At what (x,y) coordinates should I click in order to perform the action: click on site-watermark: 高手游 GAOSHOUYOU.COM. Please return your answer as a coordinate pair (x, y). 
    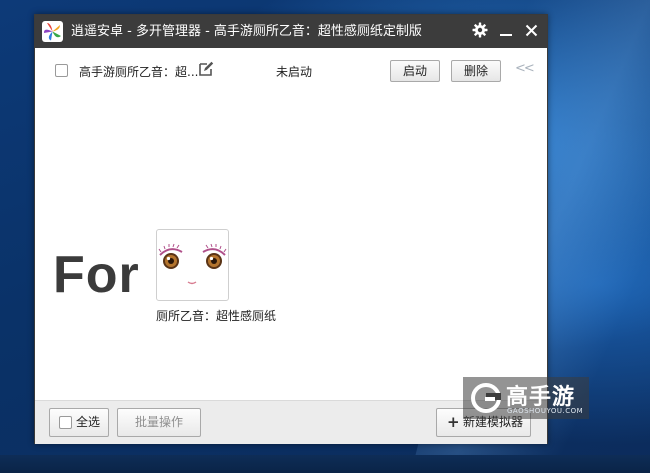
    Looking at the image, I should click on (526, 398).